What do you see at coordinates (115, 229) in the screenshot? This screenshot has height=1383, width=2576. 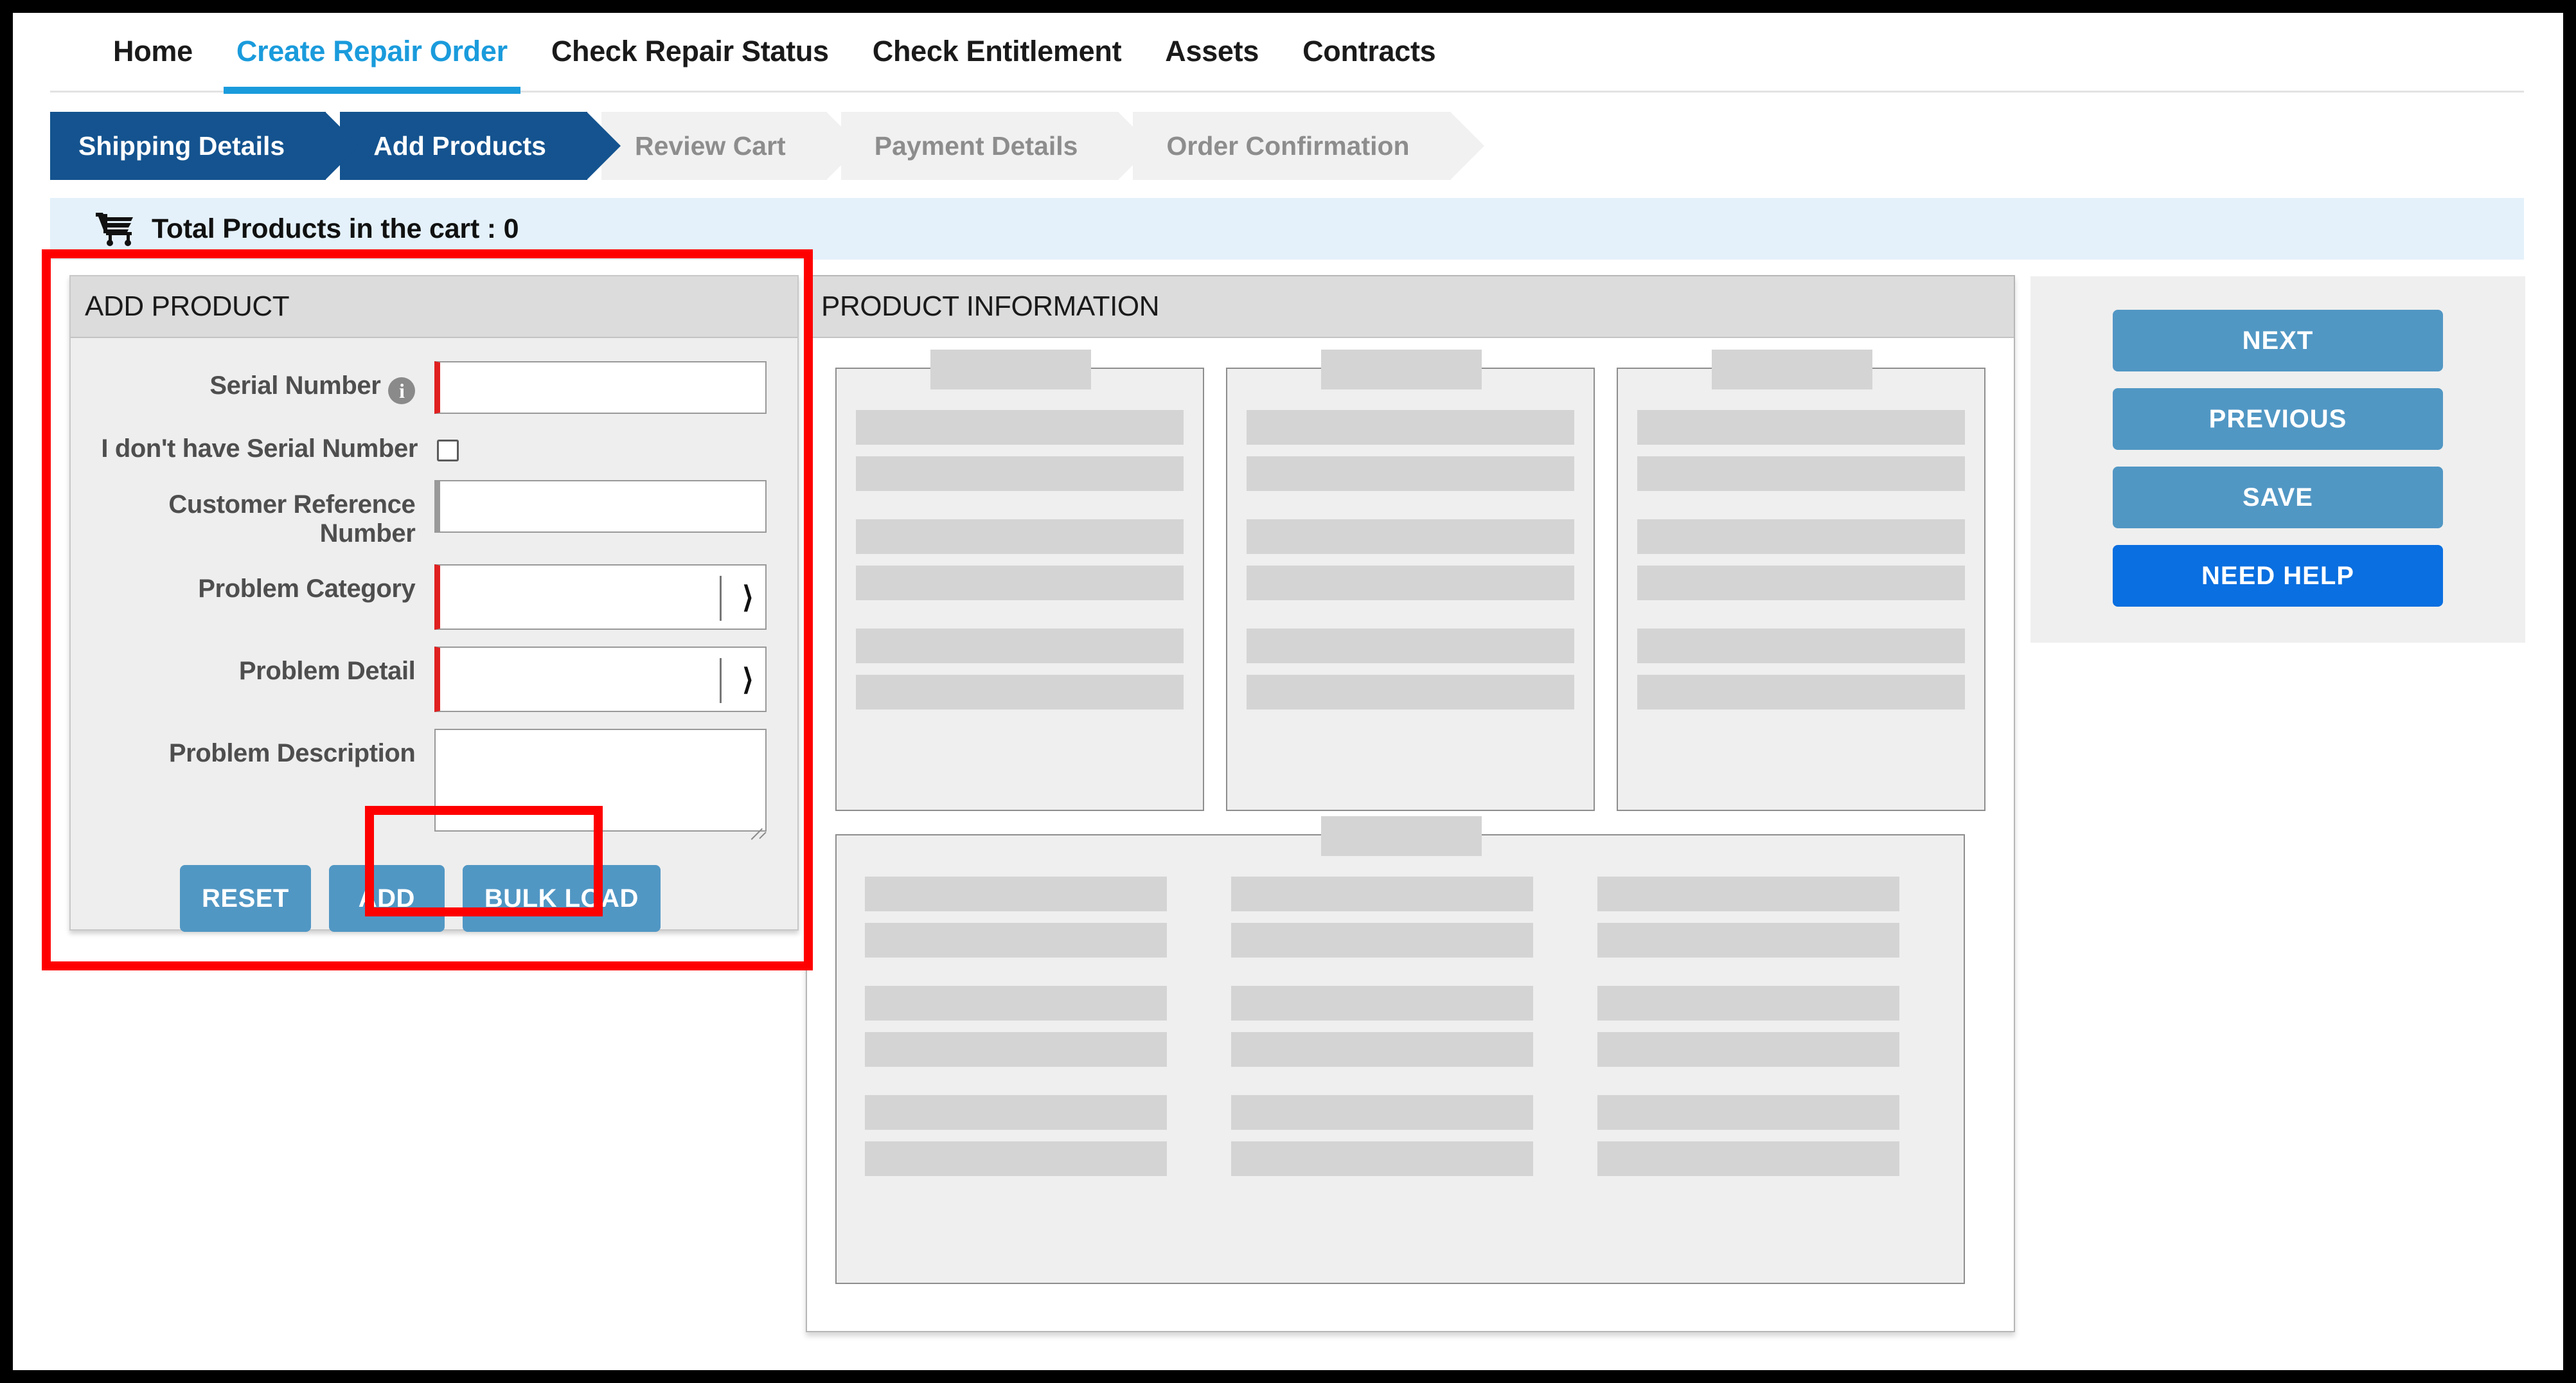 I see `shopping-cart-icon` at bounding box center [115, 229].